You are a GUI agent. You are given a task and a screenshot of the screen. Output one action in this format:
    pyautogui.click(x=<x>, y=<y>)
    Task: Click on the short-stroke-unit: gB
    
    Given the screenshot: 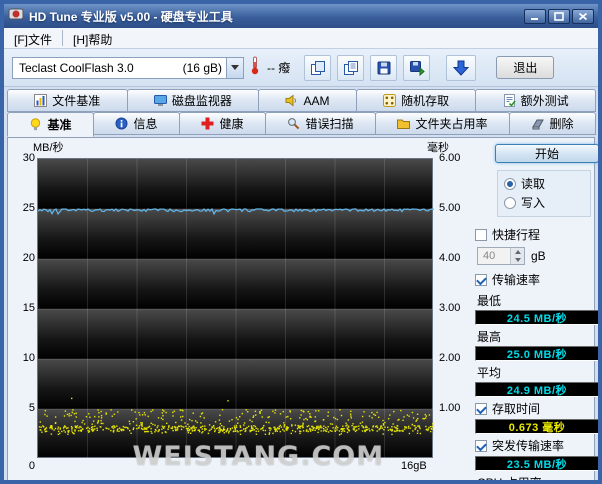 What is the action you would take?
    pyautogui.click(x=538, y=256)
    